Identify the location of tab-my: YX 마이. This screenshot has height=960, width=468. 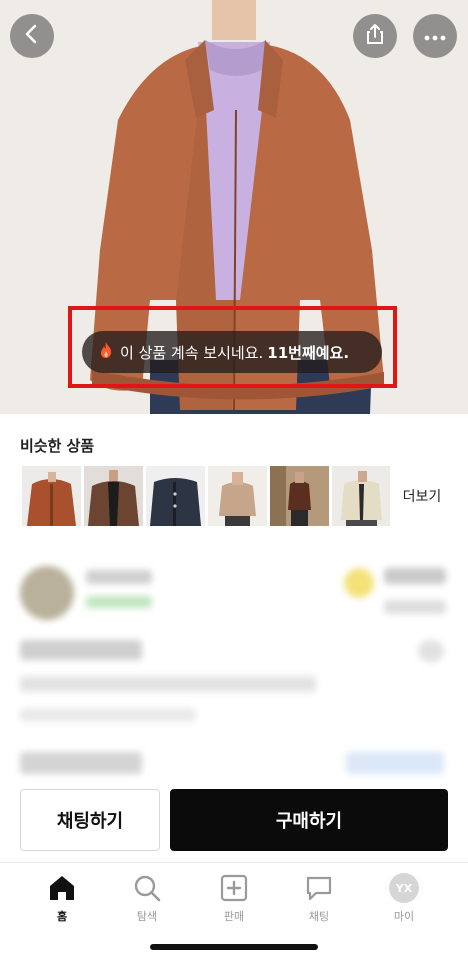
(404, 901).